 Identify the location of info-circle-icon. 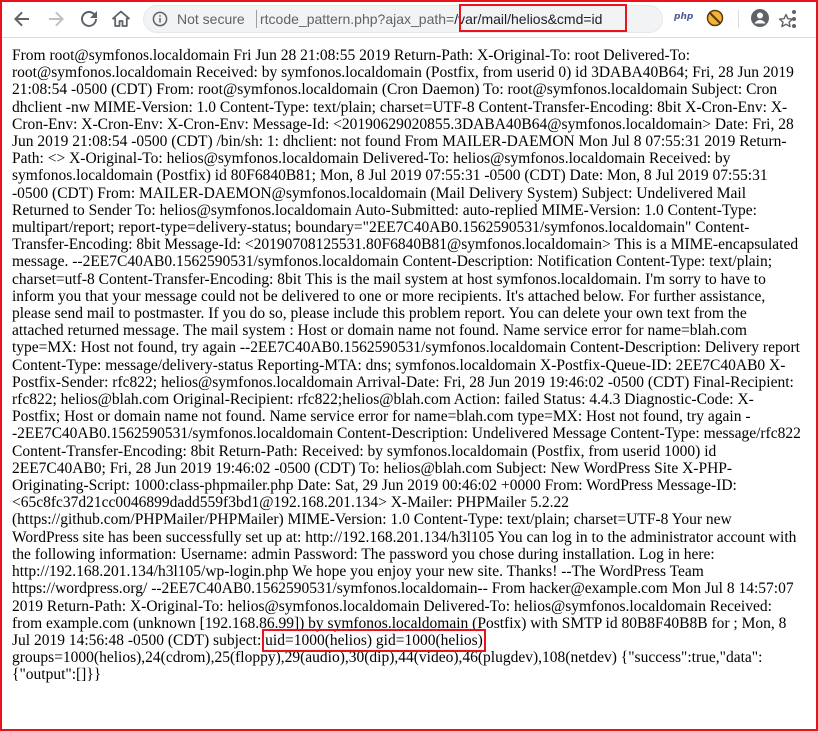
(160, 19).